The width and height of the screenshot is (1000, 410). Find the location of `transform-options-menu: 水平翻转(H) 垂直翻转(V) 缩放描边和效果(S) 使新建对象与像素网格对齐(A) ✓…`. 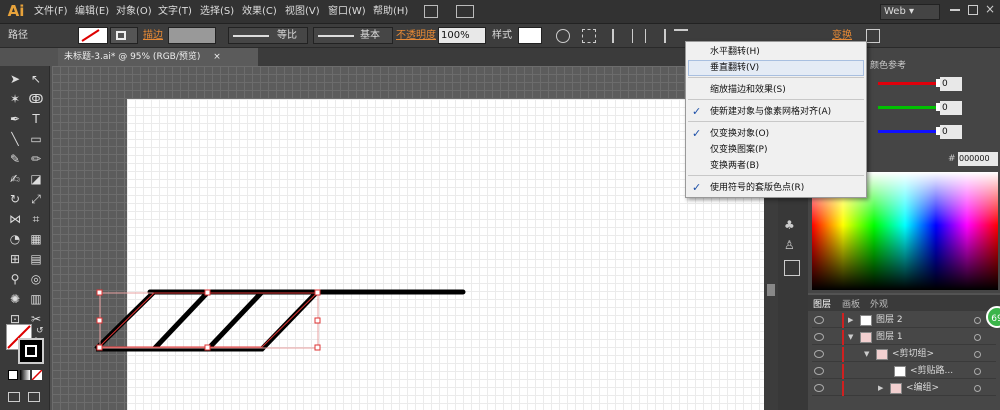

transform-options-menu: 水平翻转(H) 垂直翻转(V) 缩放描边和效果(S) 使新建对象与像素网格对齐(A) ✓… is located at coordinates (776, 119).